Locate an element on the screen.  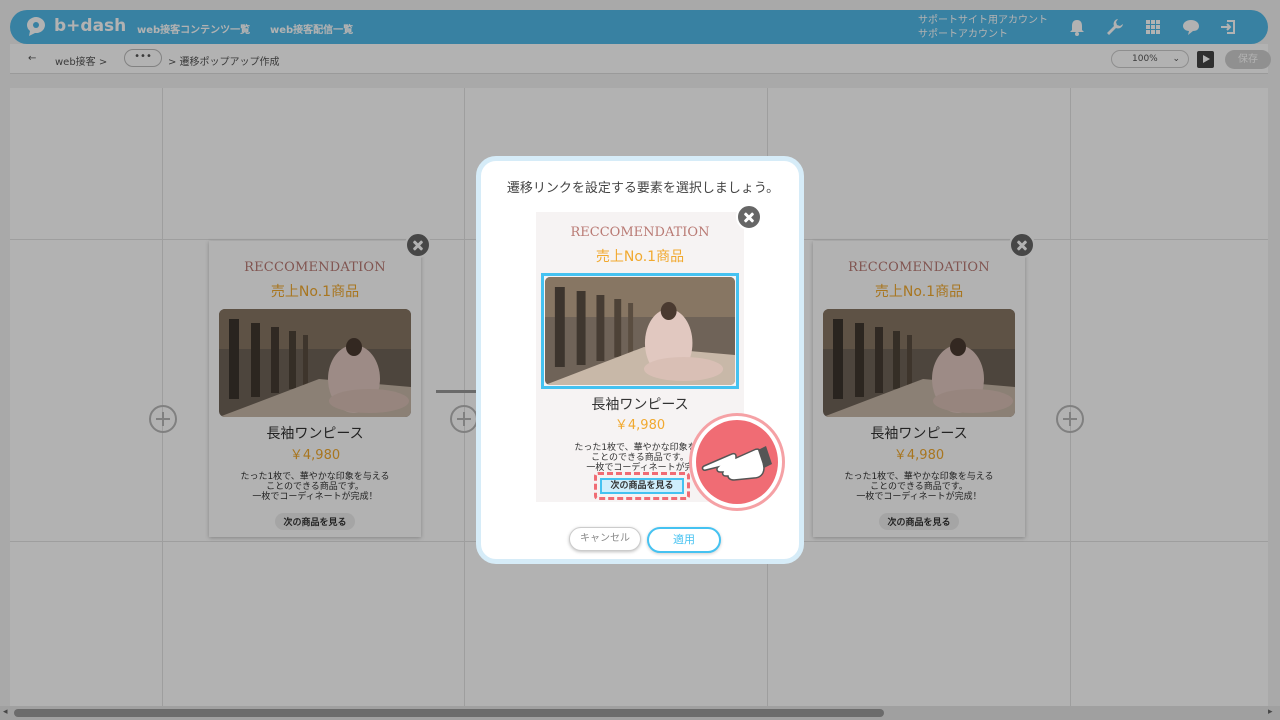
pointer-hand-icon is located at coordinates (737, 462).